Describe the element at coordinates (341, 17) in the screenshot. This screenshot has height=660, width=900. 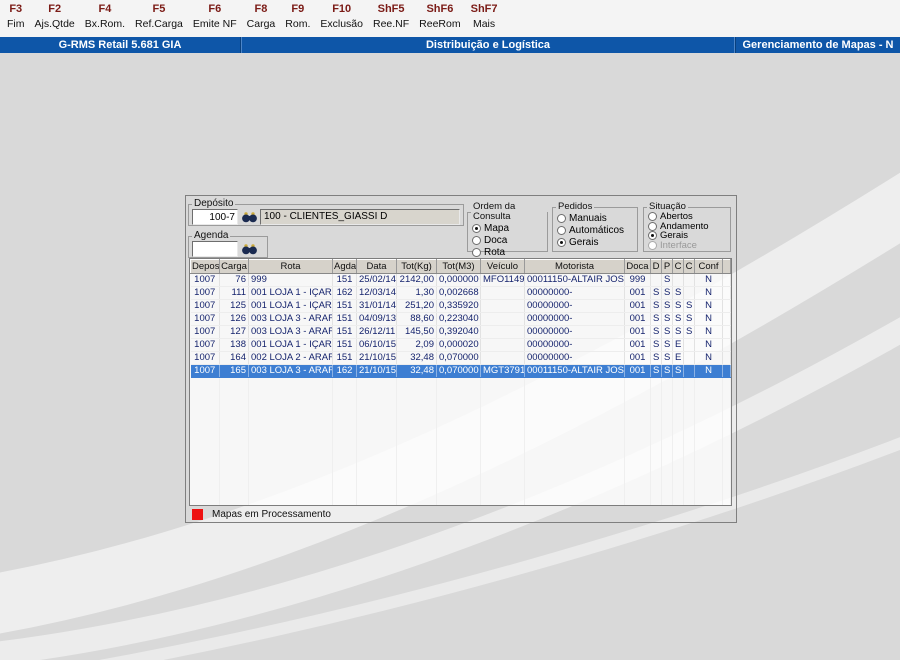
I see `toolbar-item-exclusao: F10 Exclusão` at that location.